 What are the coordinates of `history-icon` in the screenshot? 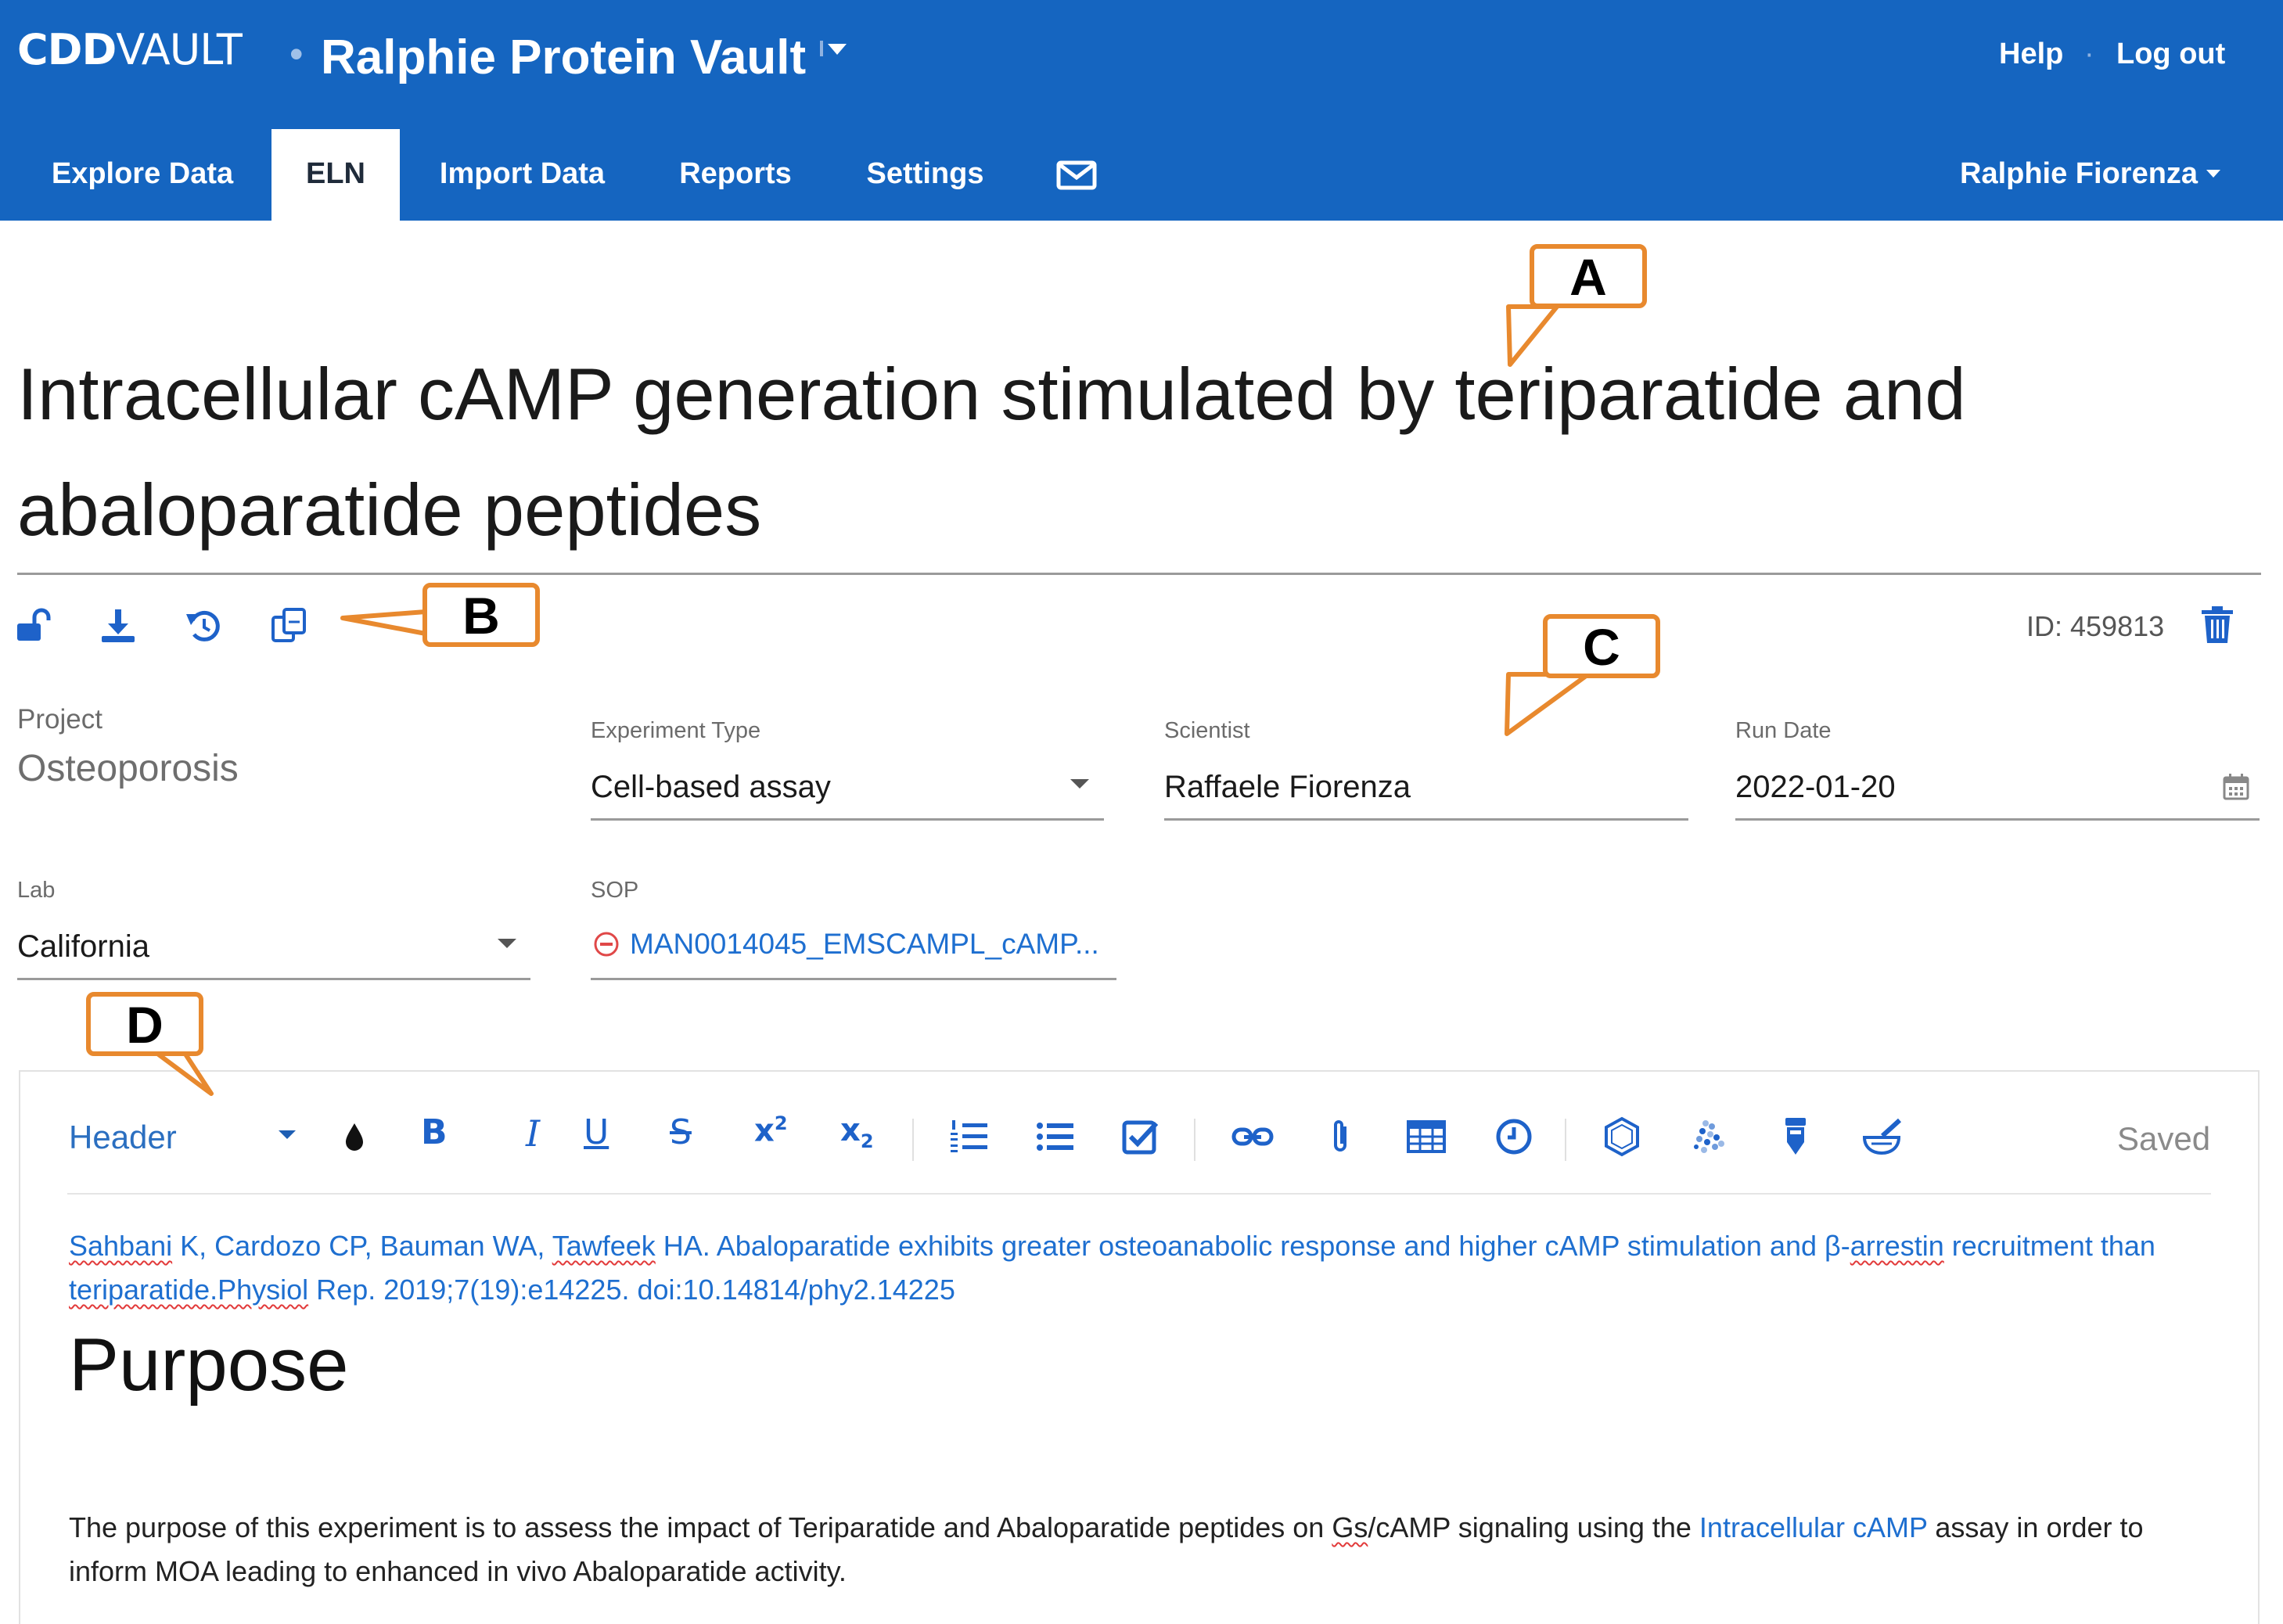 It's located at (204, 625).